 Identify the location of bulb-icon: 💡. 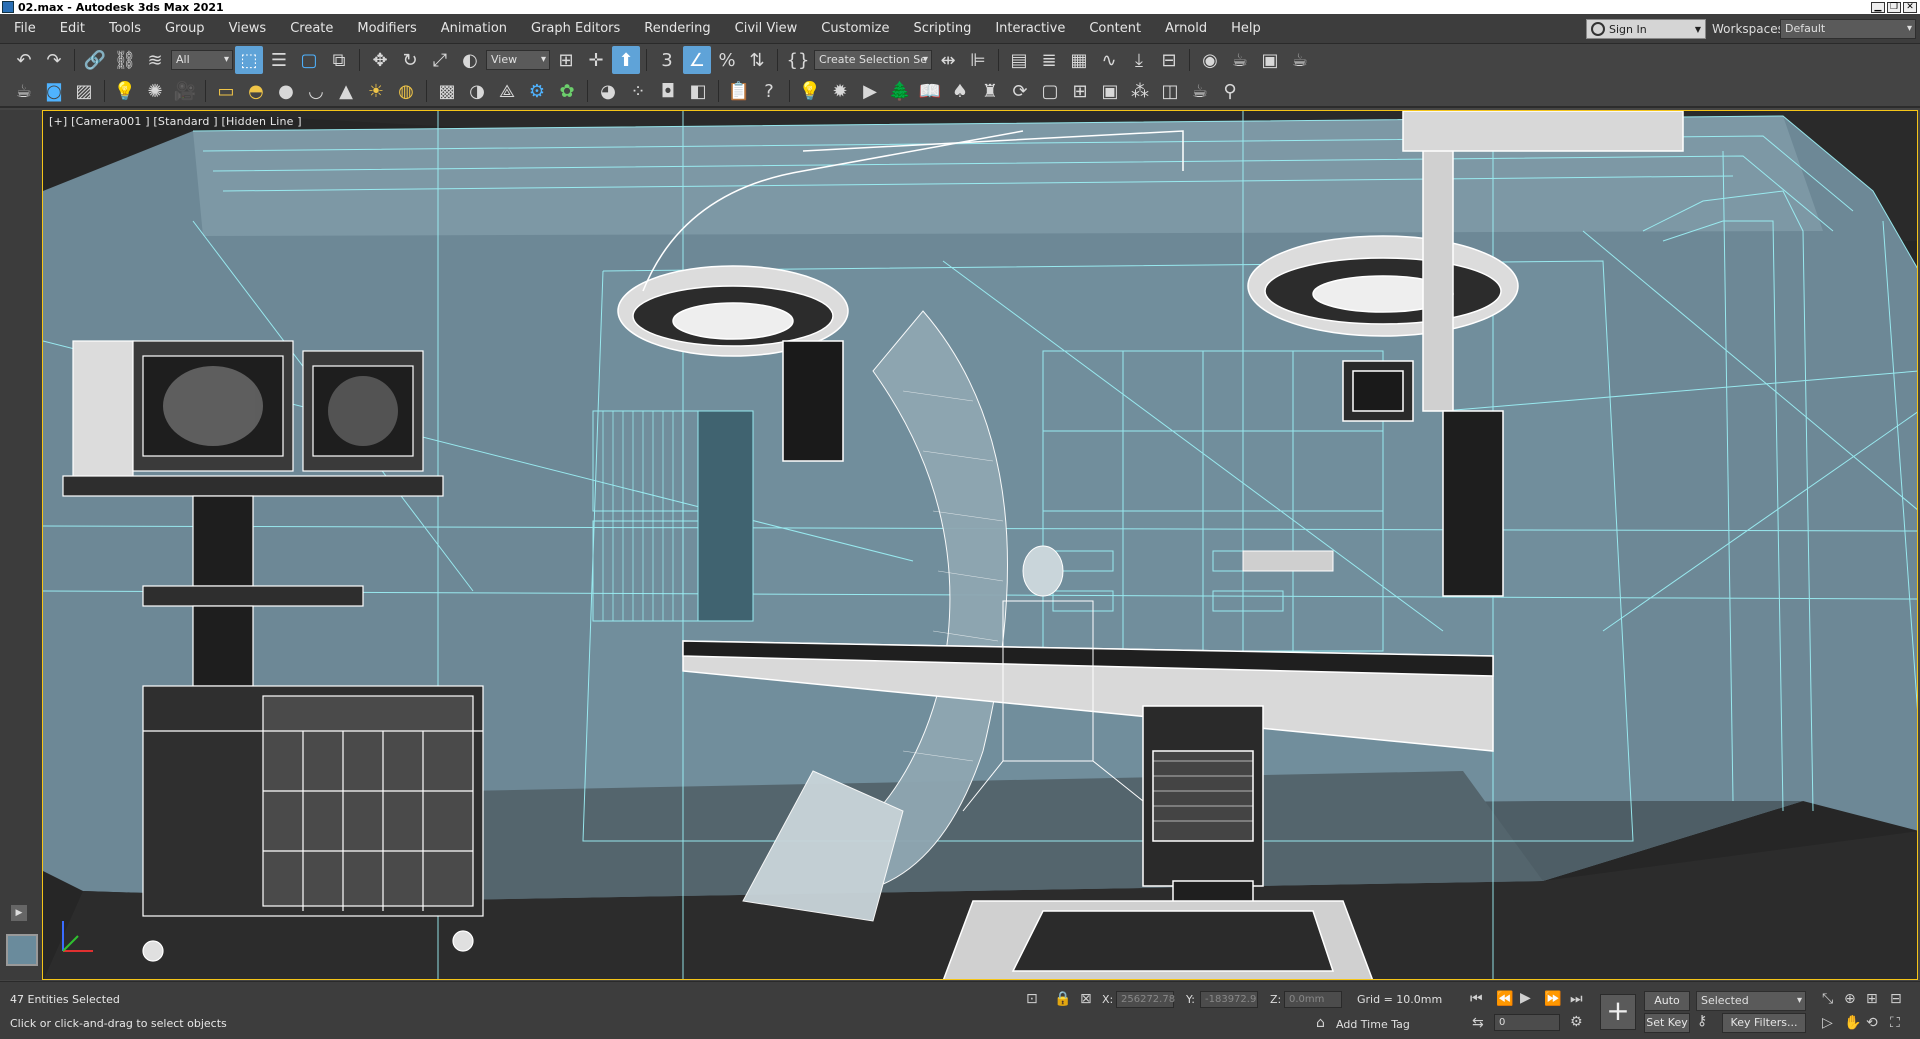
(810, 91).